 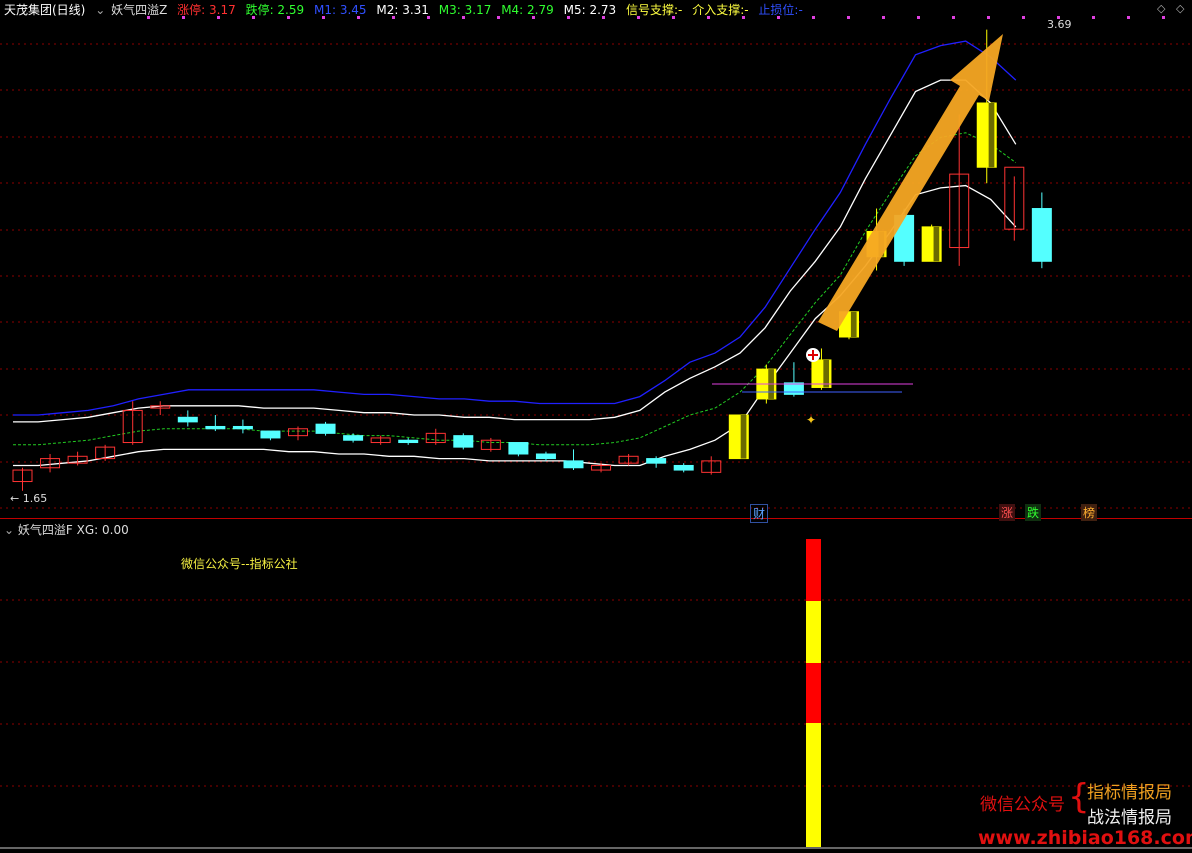 I want to click on sub-header: ⌄ 妖气四溢F XG: 0.00, so click(x=66, y=529).